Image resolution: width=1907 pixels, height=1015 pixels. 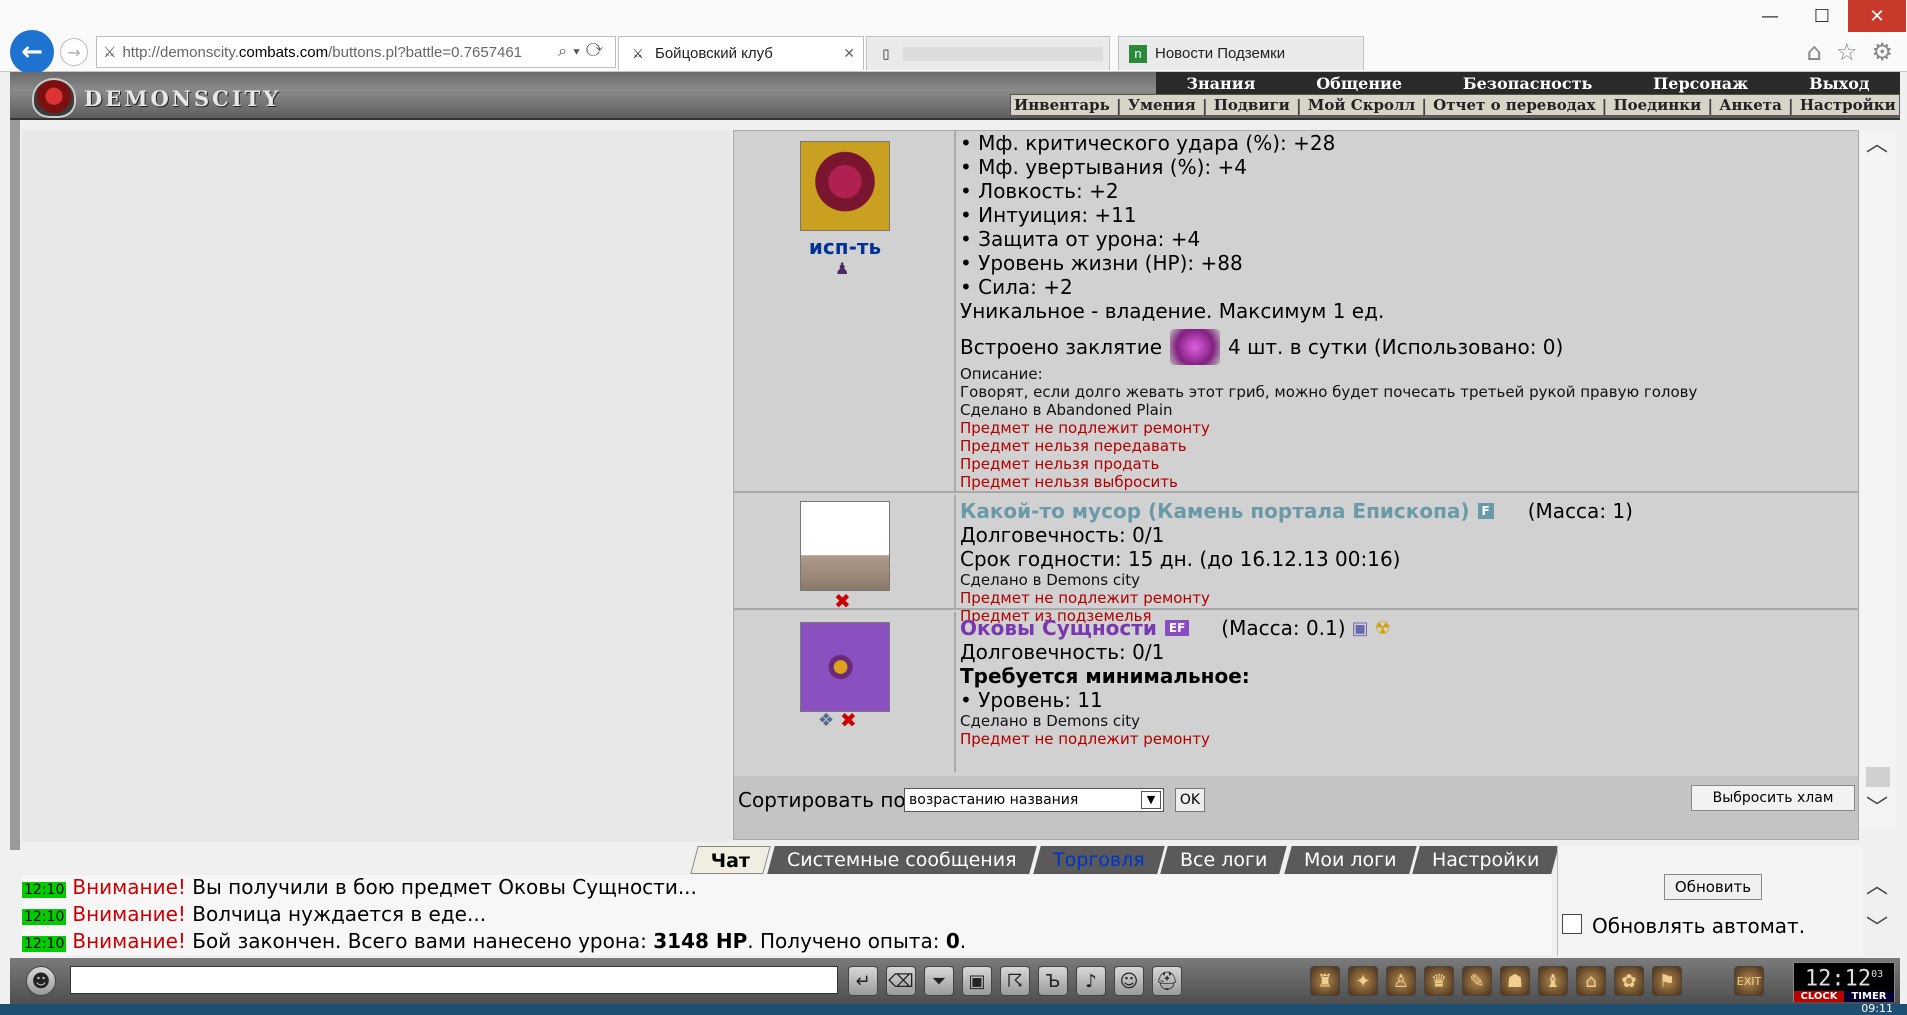 I want to click on sort-select: возрастанию названия ▼, so click(x=1034, y=800).